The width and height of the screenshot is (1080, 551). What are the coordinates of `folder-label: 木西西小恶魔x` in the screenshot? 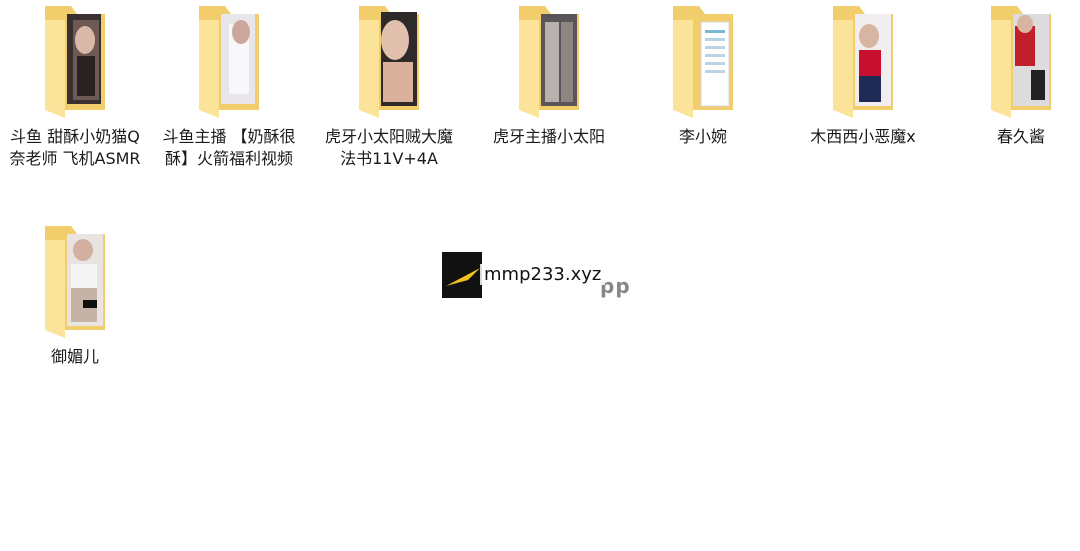 It's located at (863, 136).